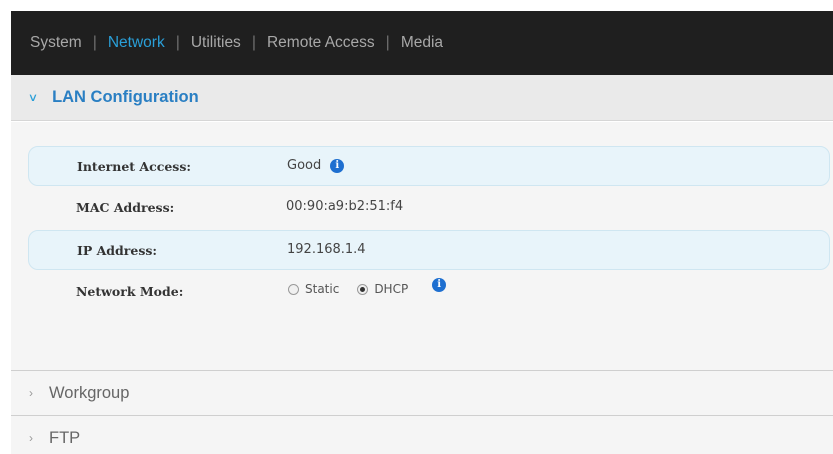  What do you see at coordinates (429, 250) in the screenshot?
I see `ip-address-row: IP Address: 192.168.1.4` at bounding box center [429, 250].